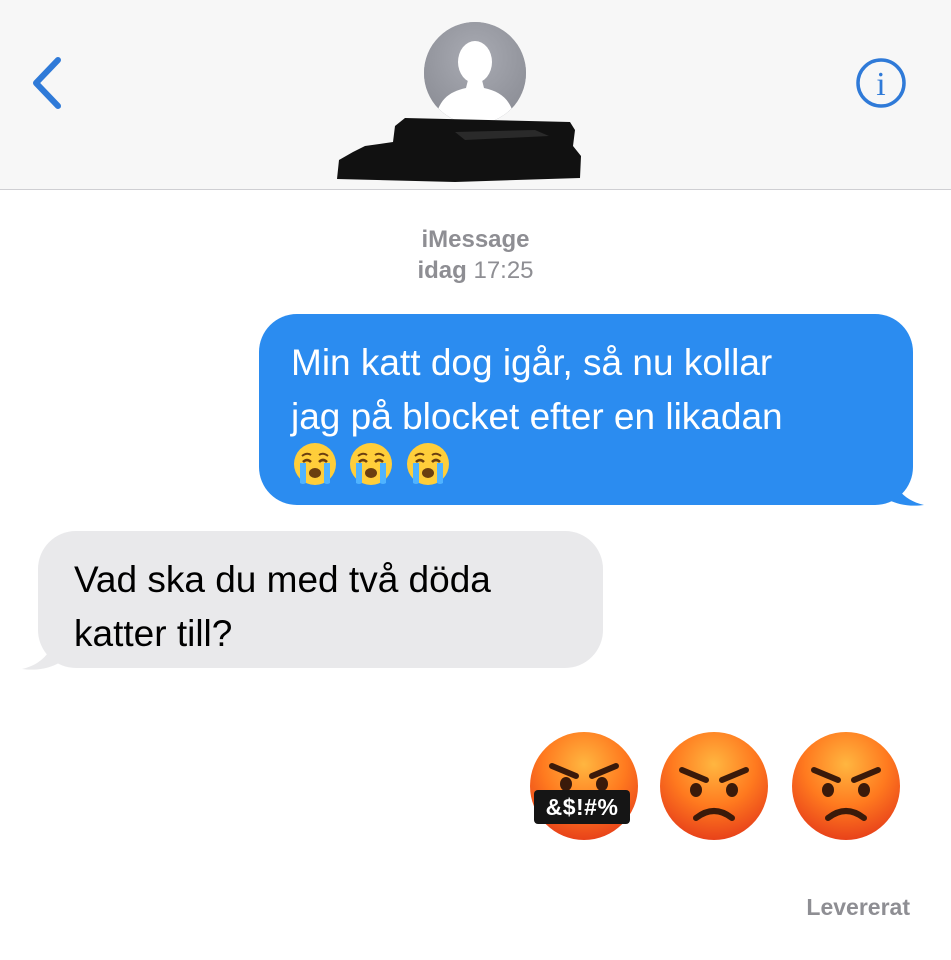 The image size is (951, 960). Describe the element at coordinates (475, 239) in the screenshot. I see `service-label: iMessage` at that location.